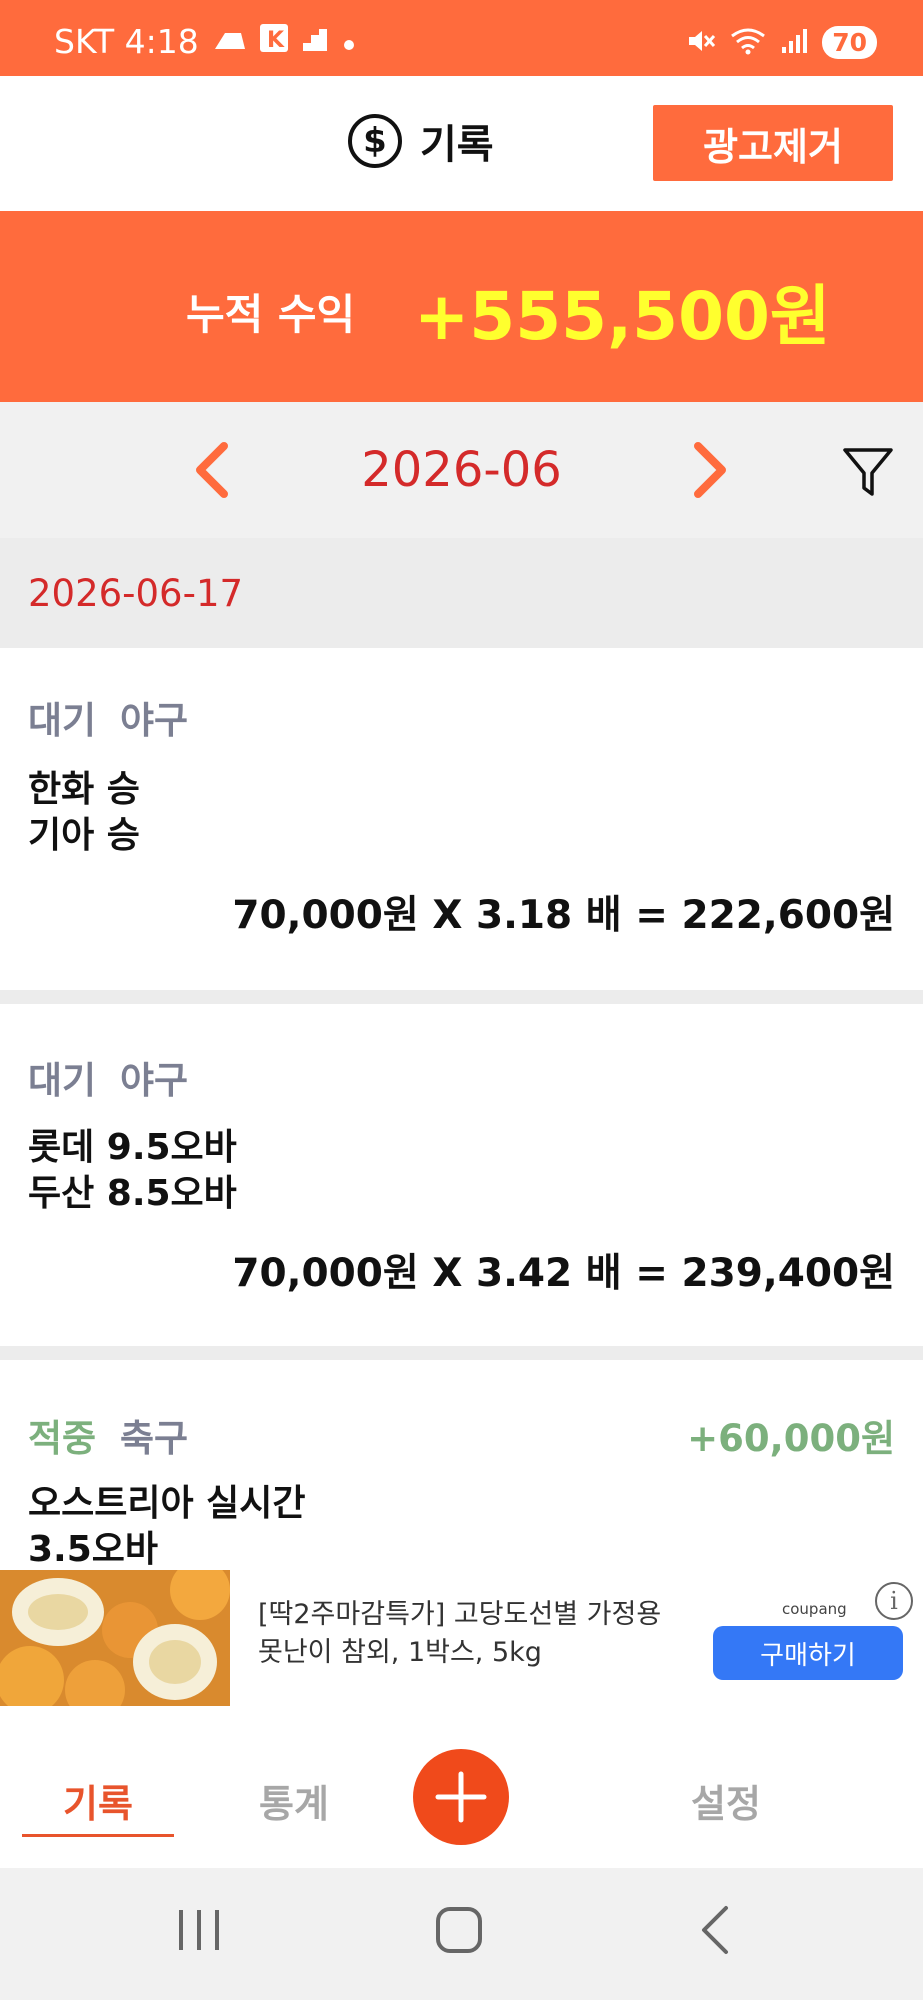 This screenshot has height=2000, width=923. I want to click on ad-text: [딱2주마감특가] 고당도선별 가정용 못난이 참외, 1박스, 5kg, so click(459, 1634).